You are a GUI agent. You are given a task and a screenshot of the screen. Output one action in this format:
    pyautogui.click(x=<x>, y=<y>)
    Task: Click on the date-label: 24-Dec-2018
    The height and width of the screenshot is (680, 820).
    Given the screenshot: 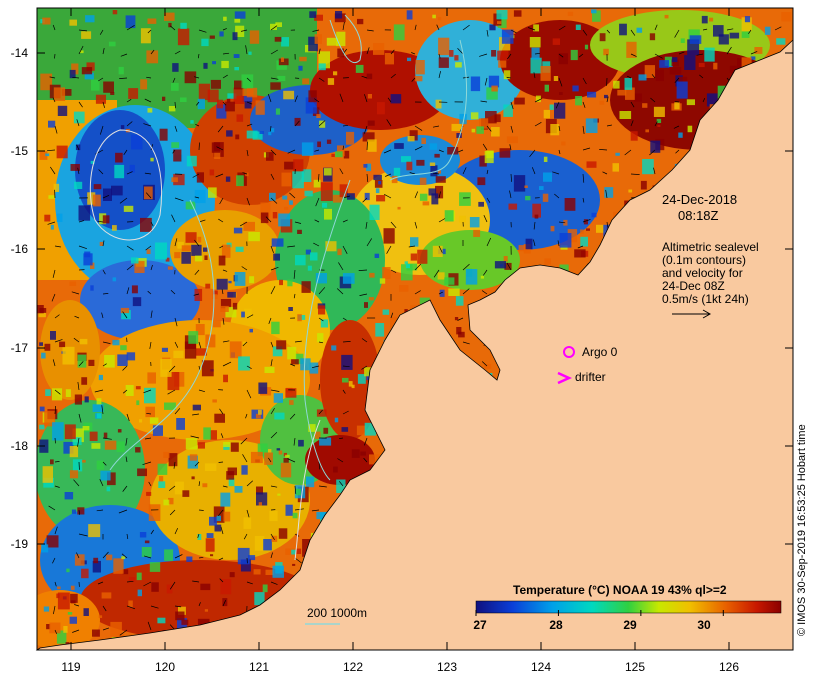 What is the action you would take?
    pyautogui.click(x=700, y=199)
    